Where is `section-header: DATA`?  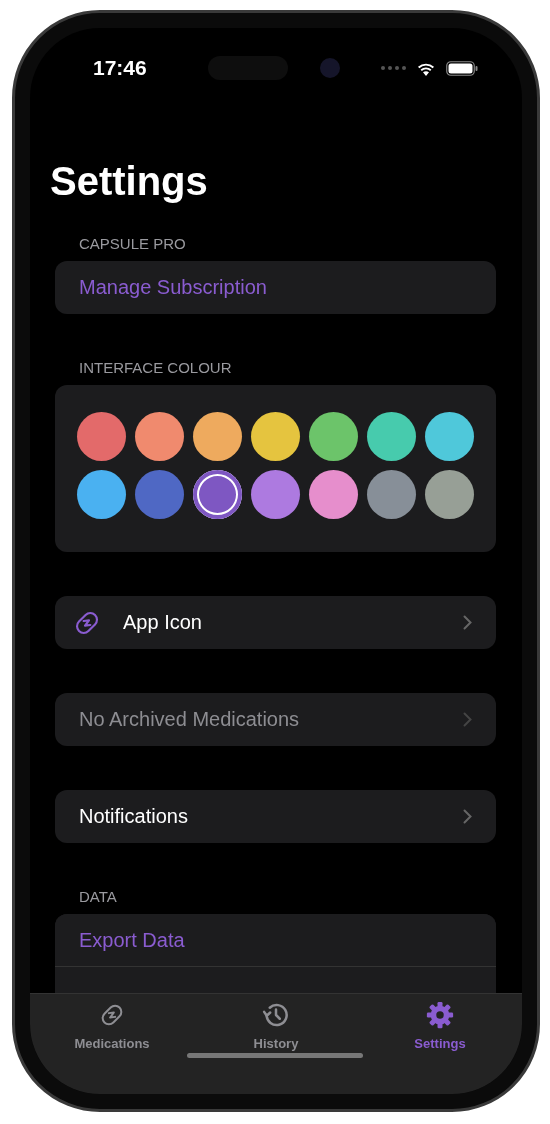
section-header: DATA is located at coordinates (98, 897).